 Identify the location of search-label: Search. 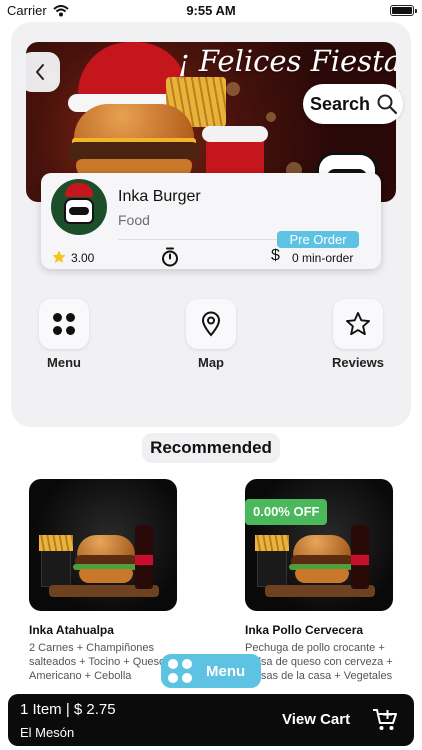
(340, 103).